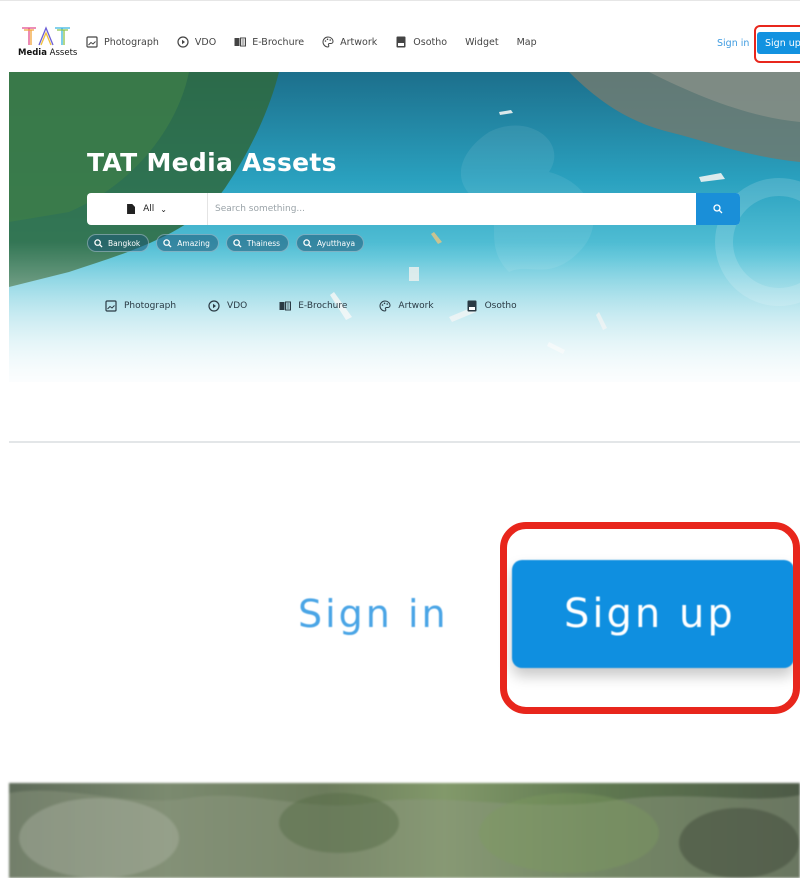 This screenshot has width=800, height=878. I want to click on file-icon, so click(131, 209).